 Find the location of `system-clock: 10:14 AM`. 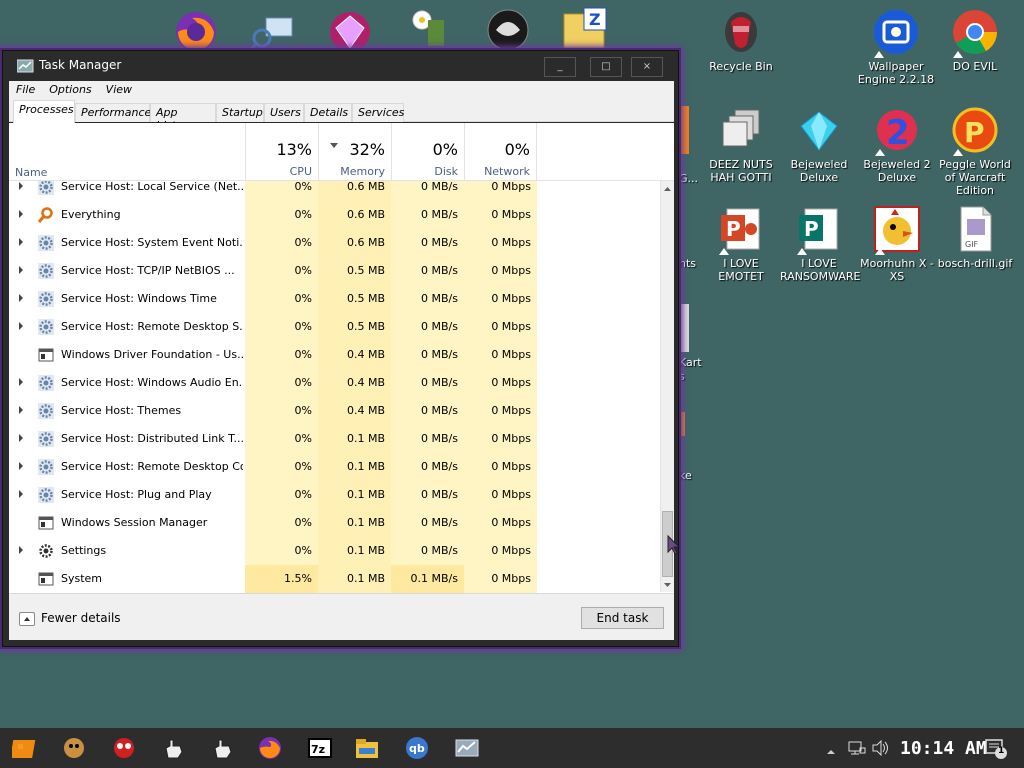

system-clock: 10:14 AM is located at coordinates (943, 748).